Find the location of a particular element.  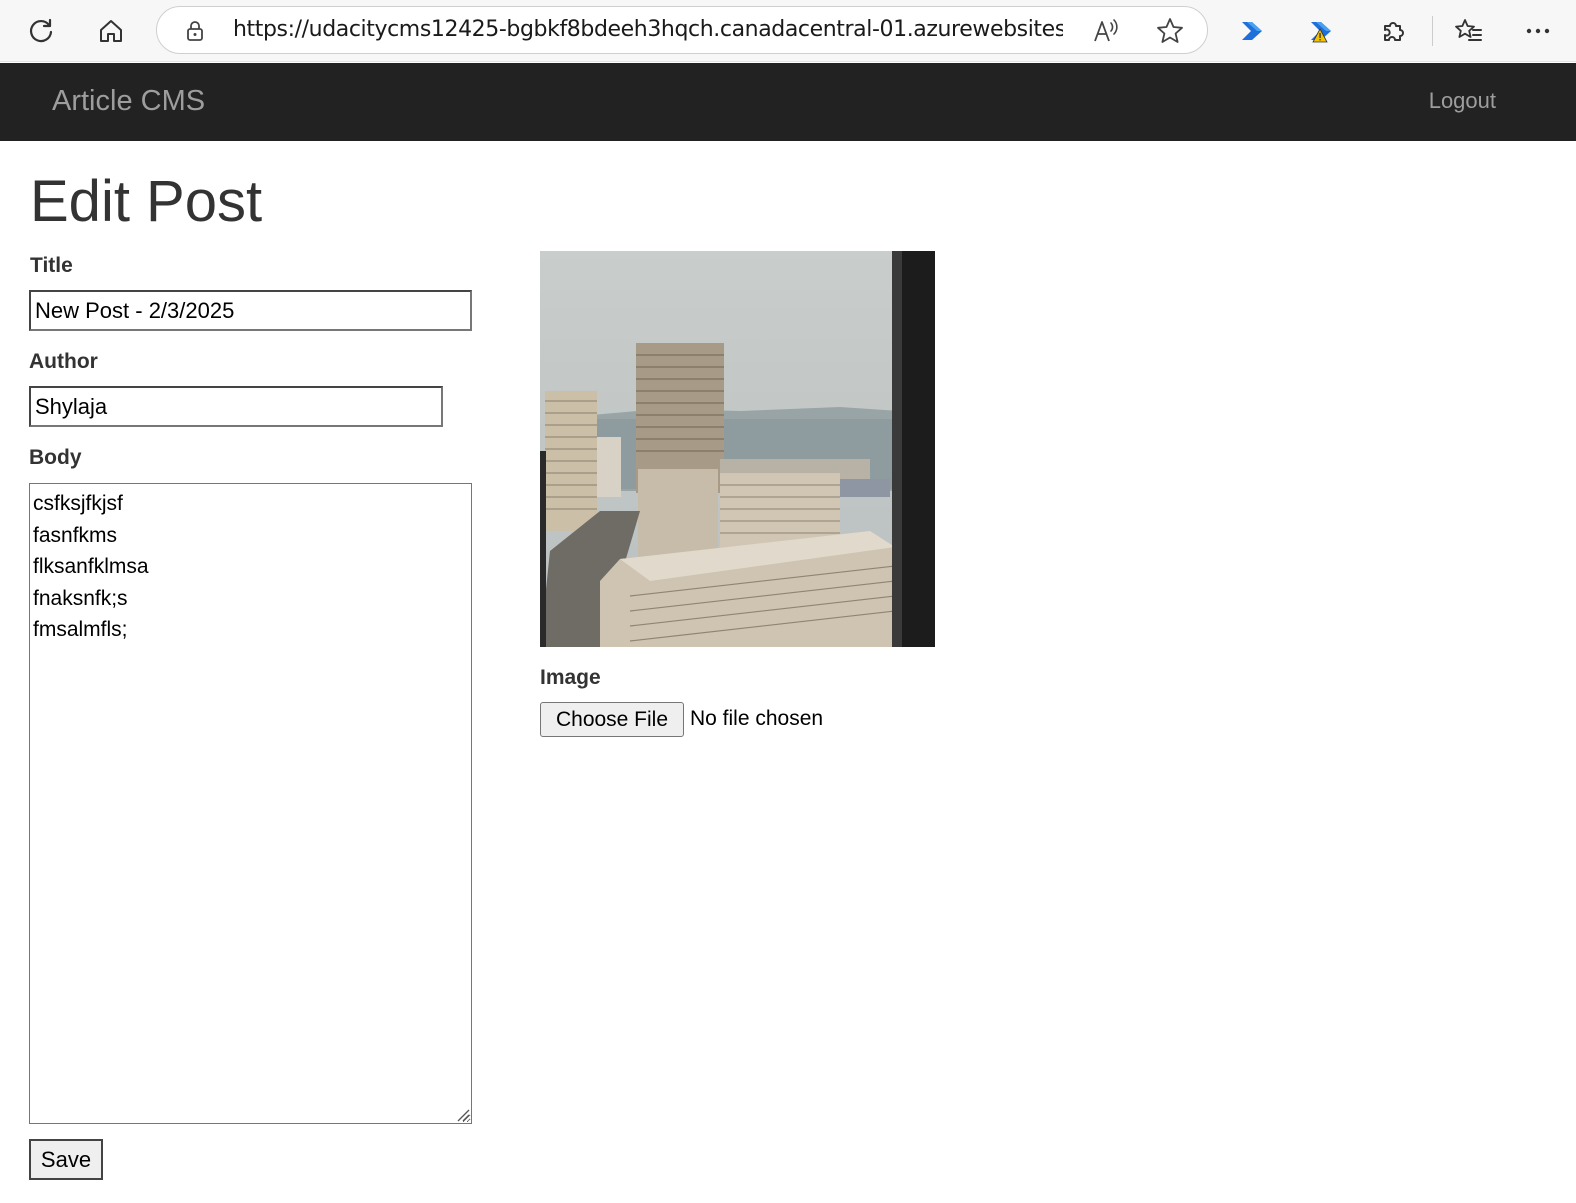

lock-icon is located at coordinates (195, 31).